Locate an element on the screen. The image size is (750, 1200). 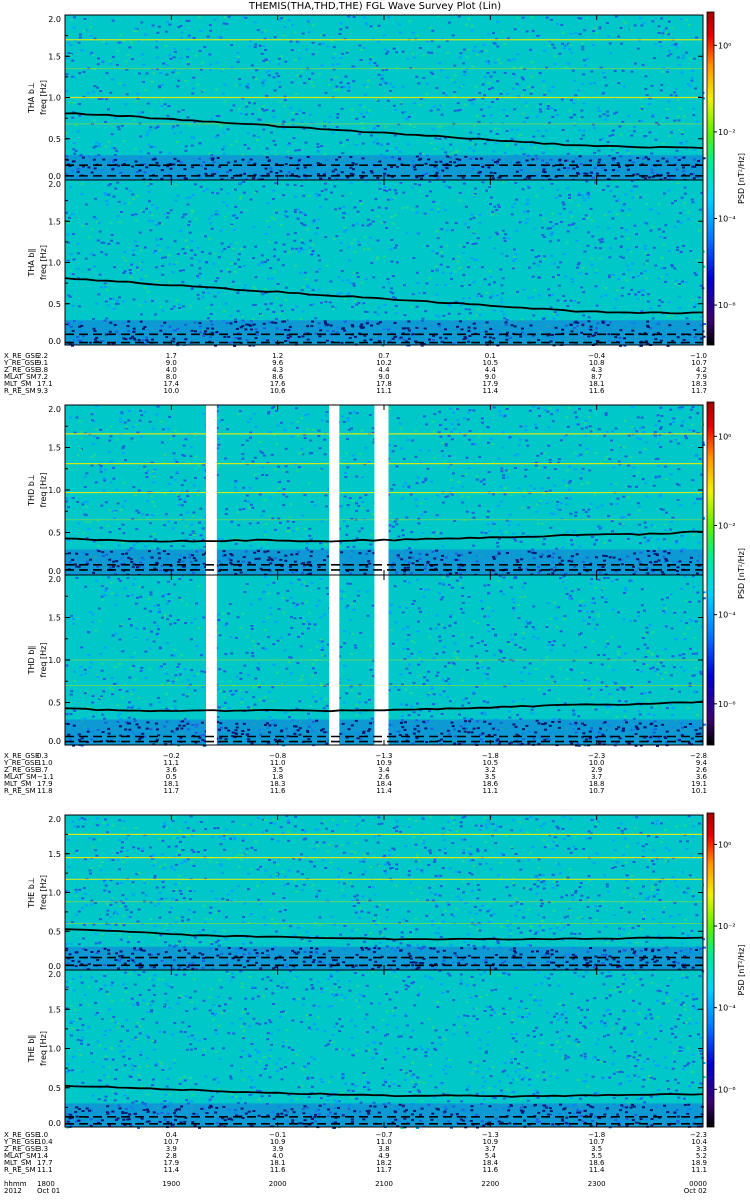
component-label: THA b∥ is located at coordinates (31, 263).